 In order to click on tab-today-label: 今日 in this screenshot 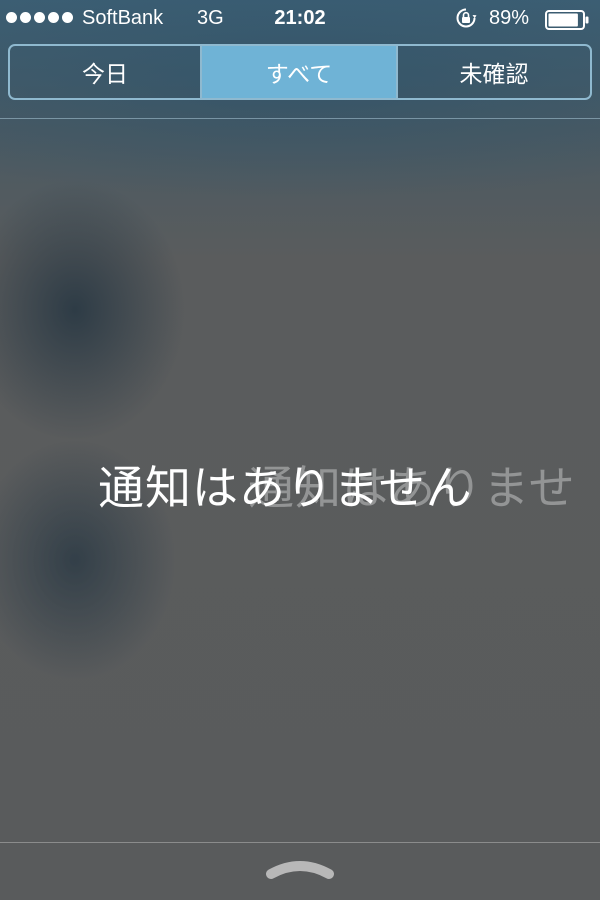, I will do `click(105, 75)`.